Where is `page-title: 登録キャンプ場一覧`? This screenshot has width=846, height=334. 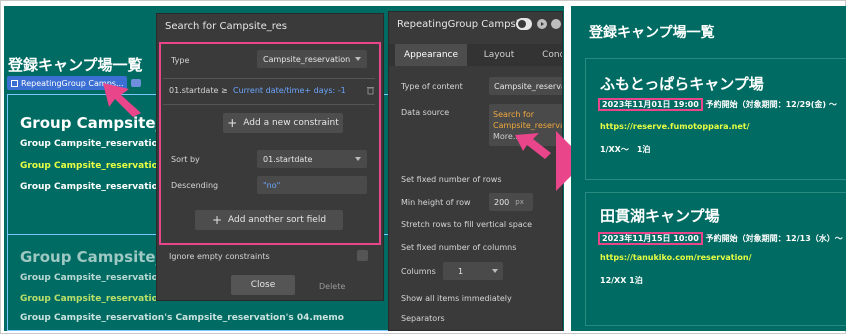
page-title: 登録キャンプ場一覧 is located at coordinates (75, 65).